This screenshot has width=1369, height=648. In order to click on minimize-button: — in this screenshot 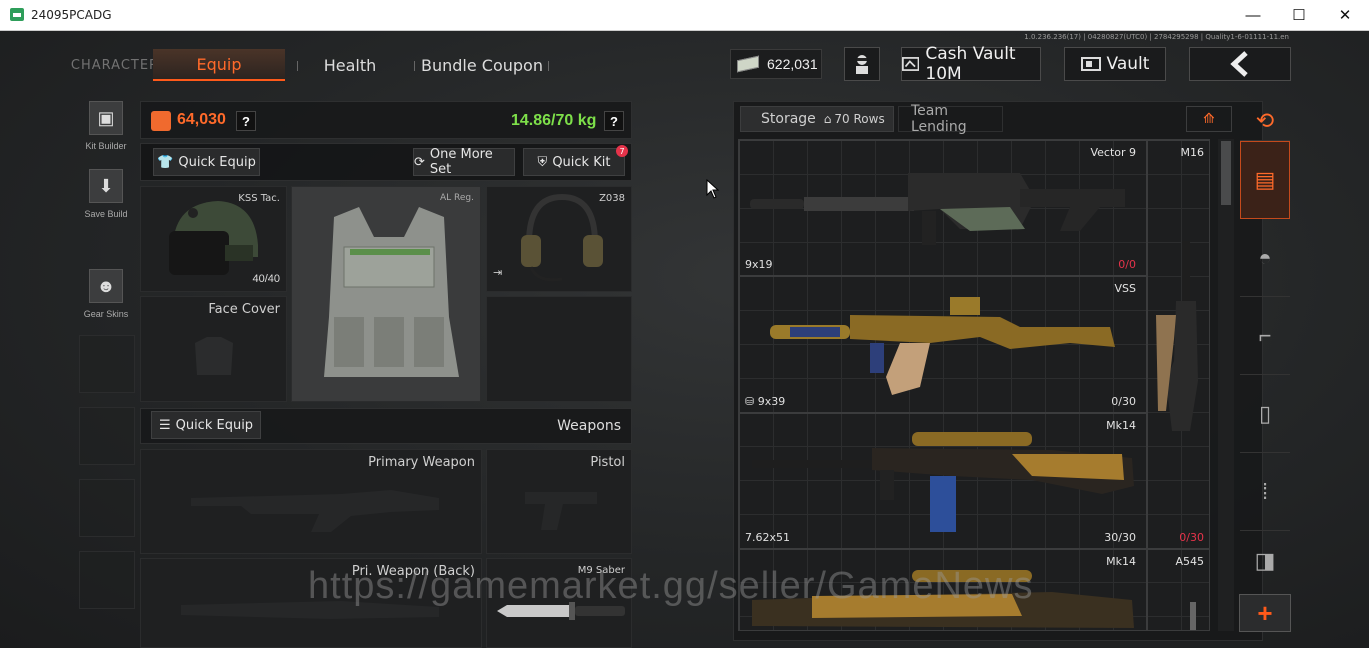, I will do `click(1253, 15)`.